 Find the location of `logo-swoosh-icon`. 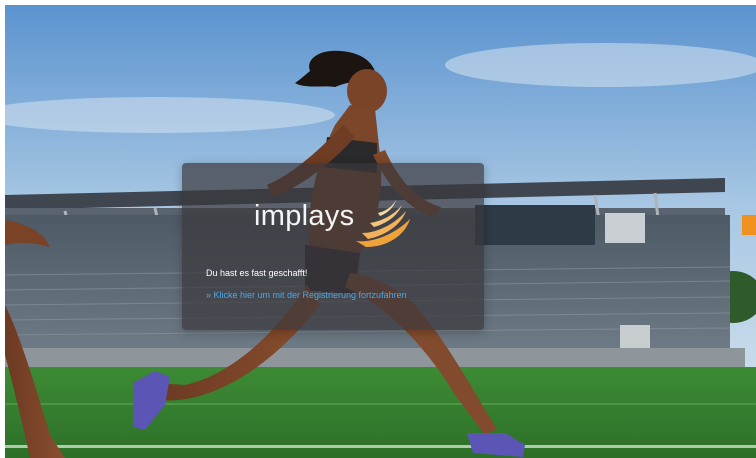

logo-swoosh-icon is located at coordinates (383, 223).